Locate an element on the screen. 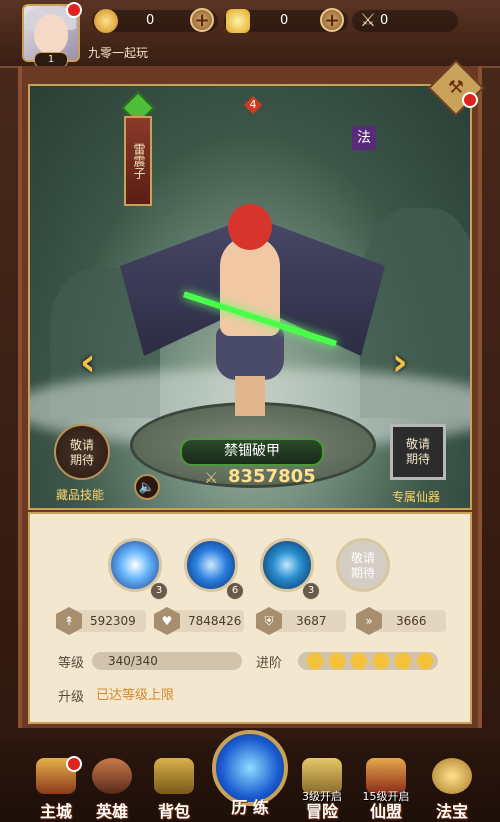 The image size is (500, 822). advance-stars is located at coordinates (368, 661).